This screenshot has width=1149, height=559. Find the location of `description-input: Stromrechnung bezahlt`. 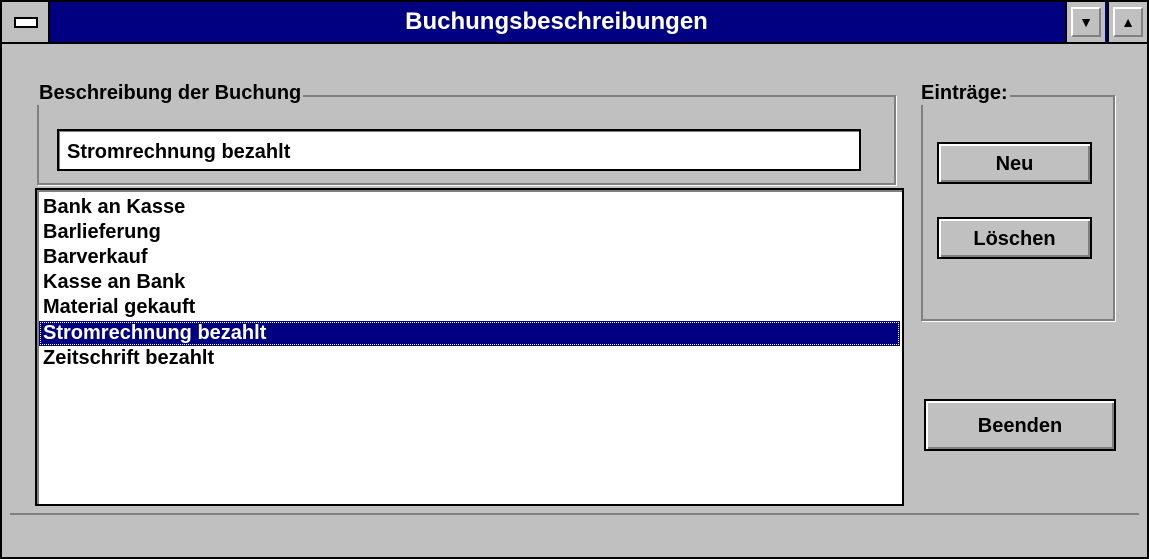

description-input: Stromrechnung bezahlt is located at coordinates (459, 150).